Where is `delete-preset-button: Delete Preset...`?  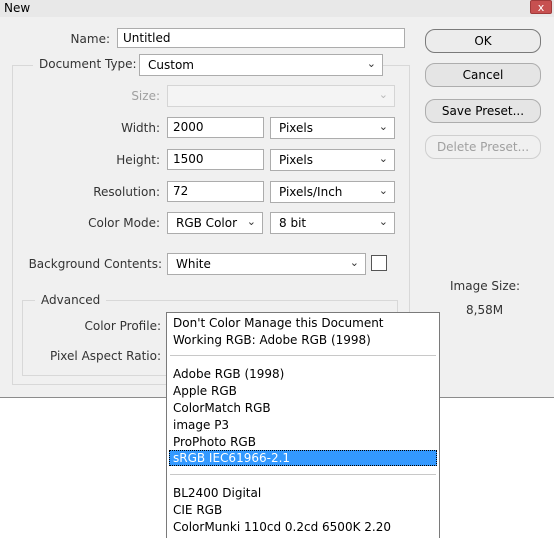
delete-preset-button: Delete Preset... is located at coordinates (483, 147).